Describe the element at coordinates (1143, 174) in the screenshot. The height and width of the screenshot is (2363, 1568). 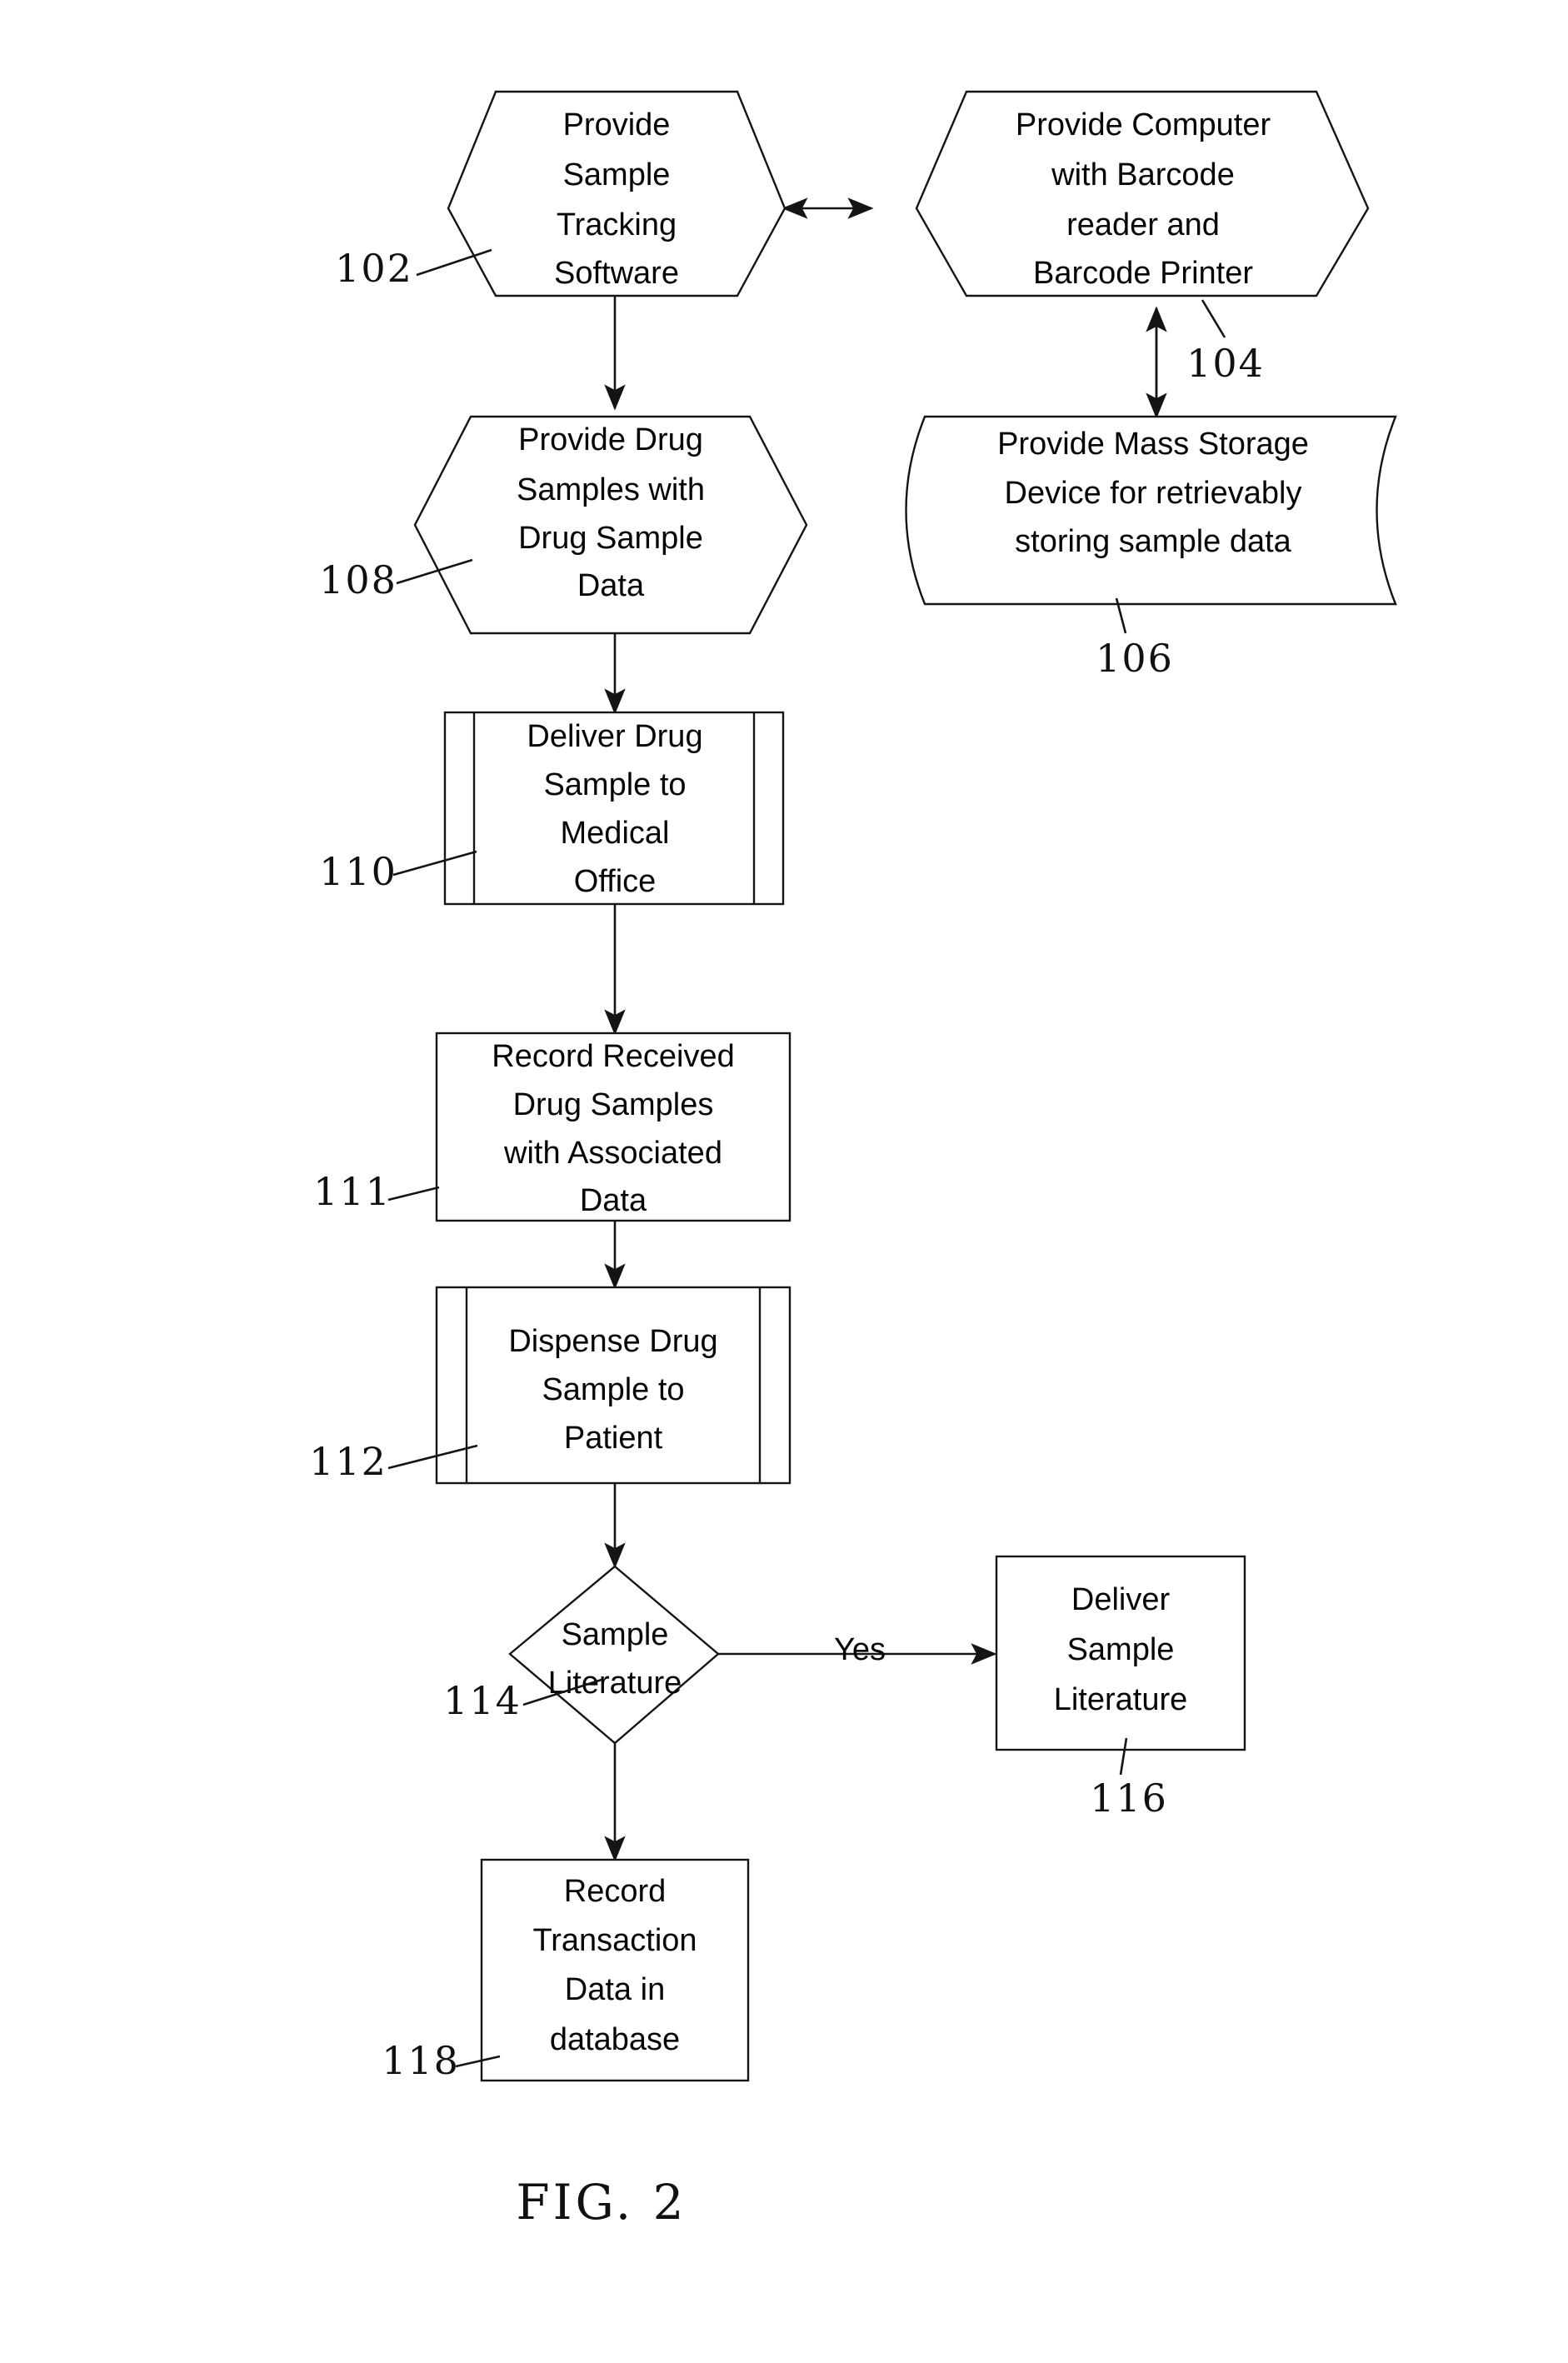
I see `node-104-line-1: with Barcode` at that location.